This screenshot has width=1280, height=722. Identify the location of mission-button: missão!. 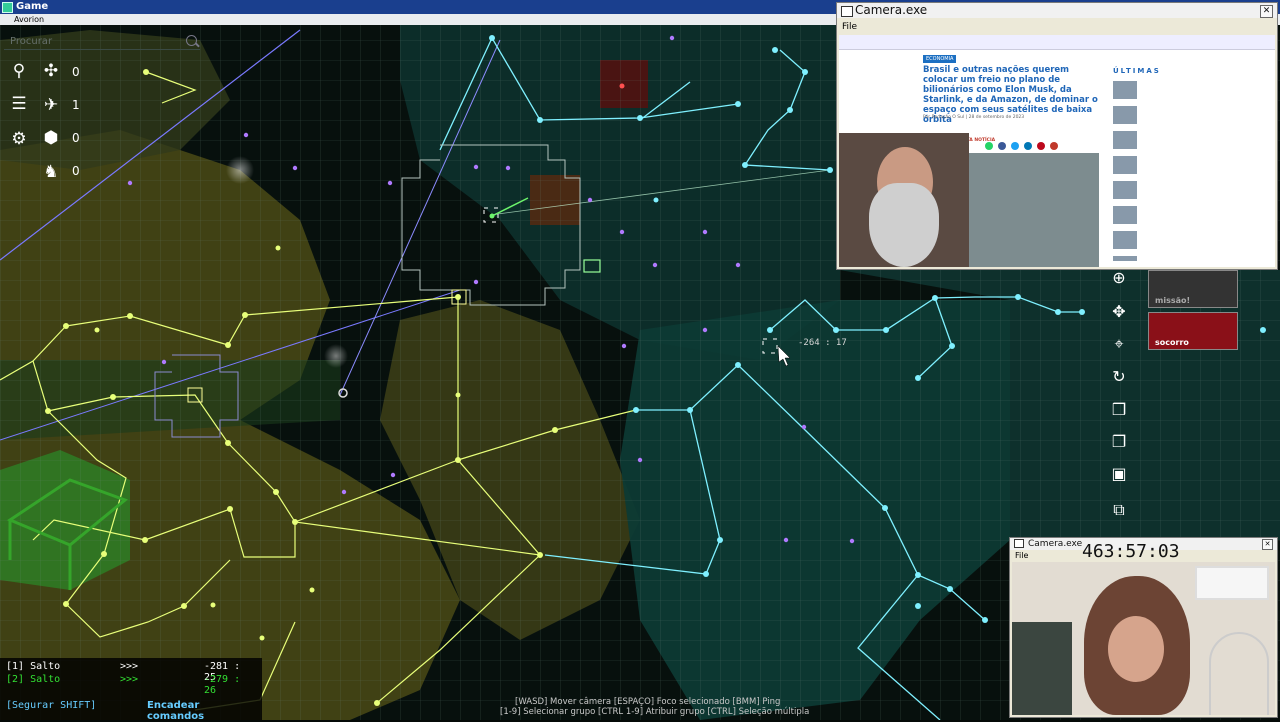
(1193, 289).